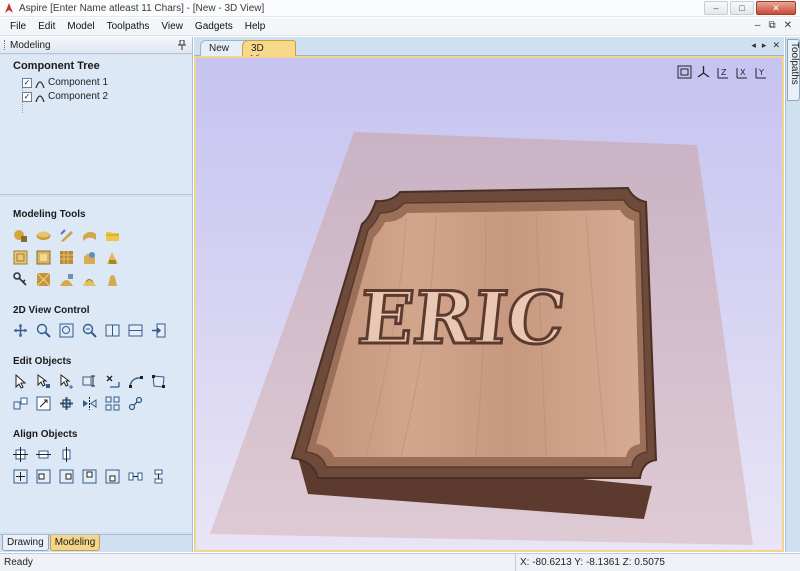  I want to click on component-2-checkbox: ✓, so click(27, 96).